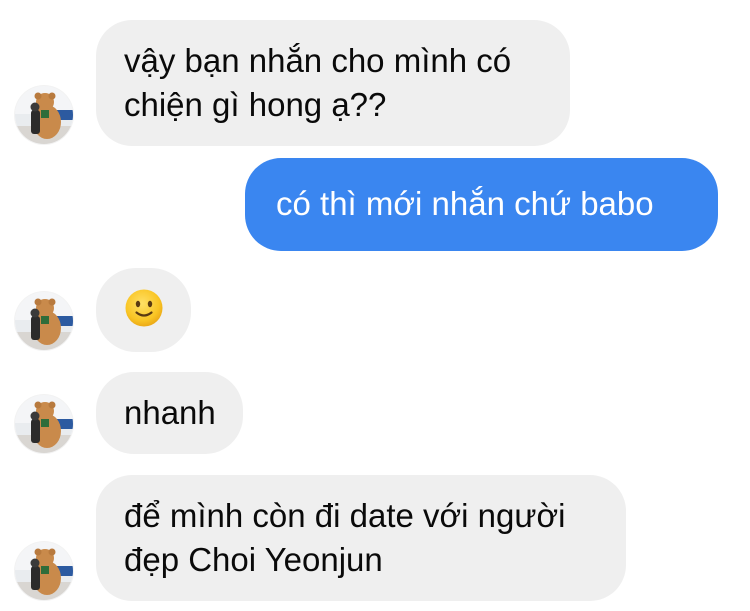 The height and width of the screenshot is (611, 750). I want to click on incoming-emoji-bubble, so click(143, 310).